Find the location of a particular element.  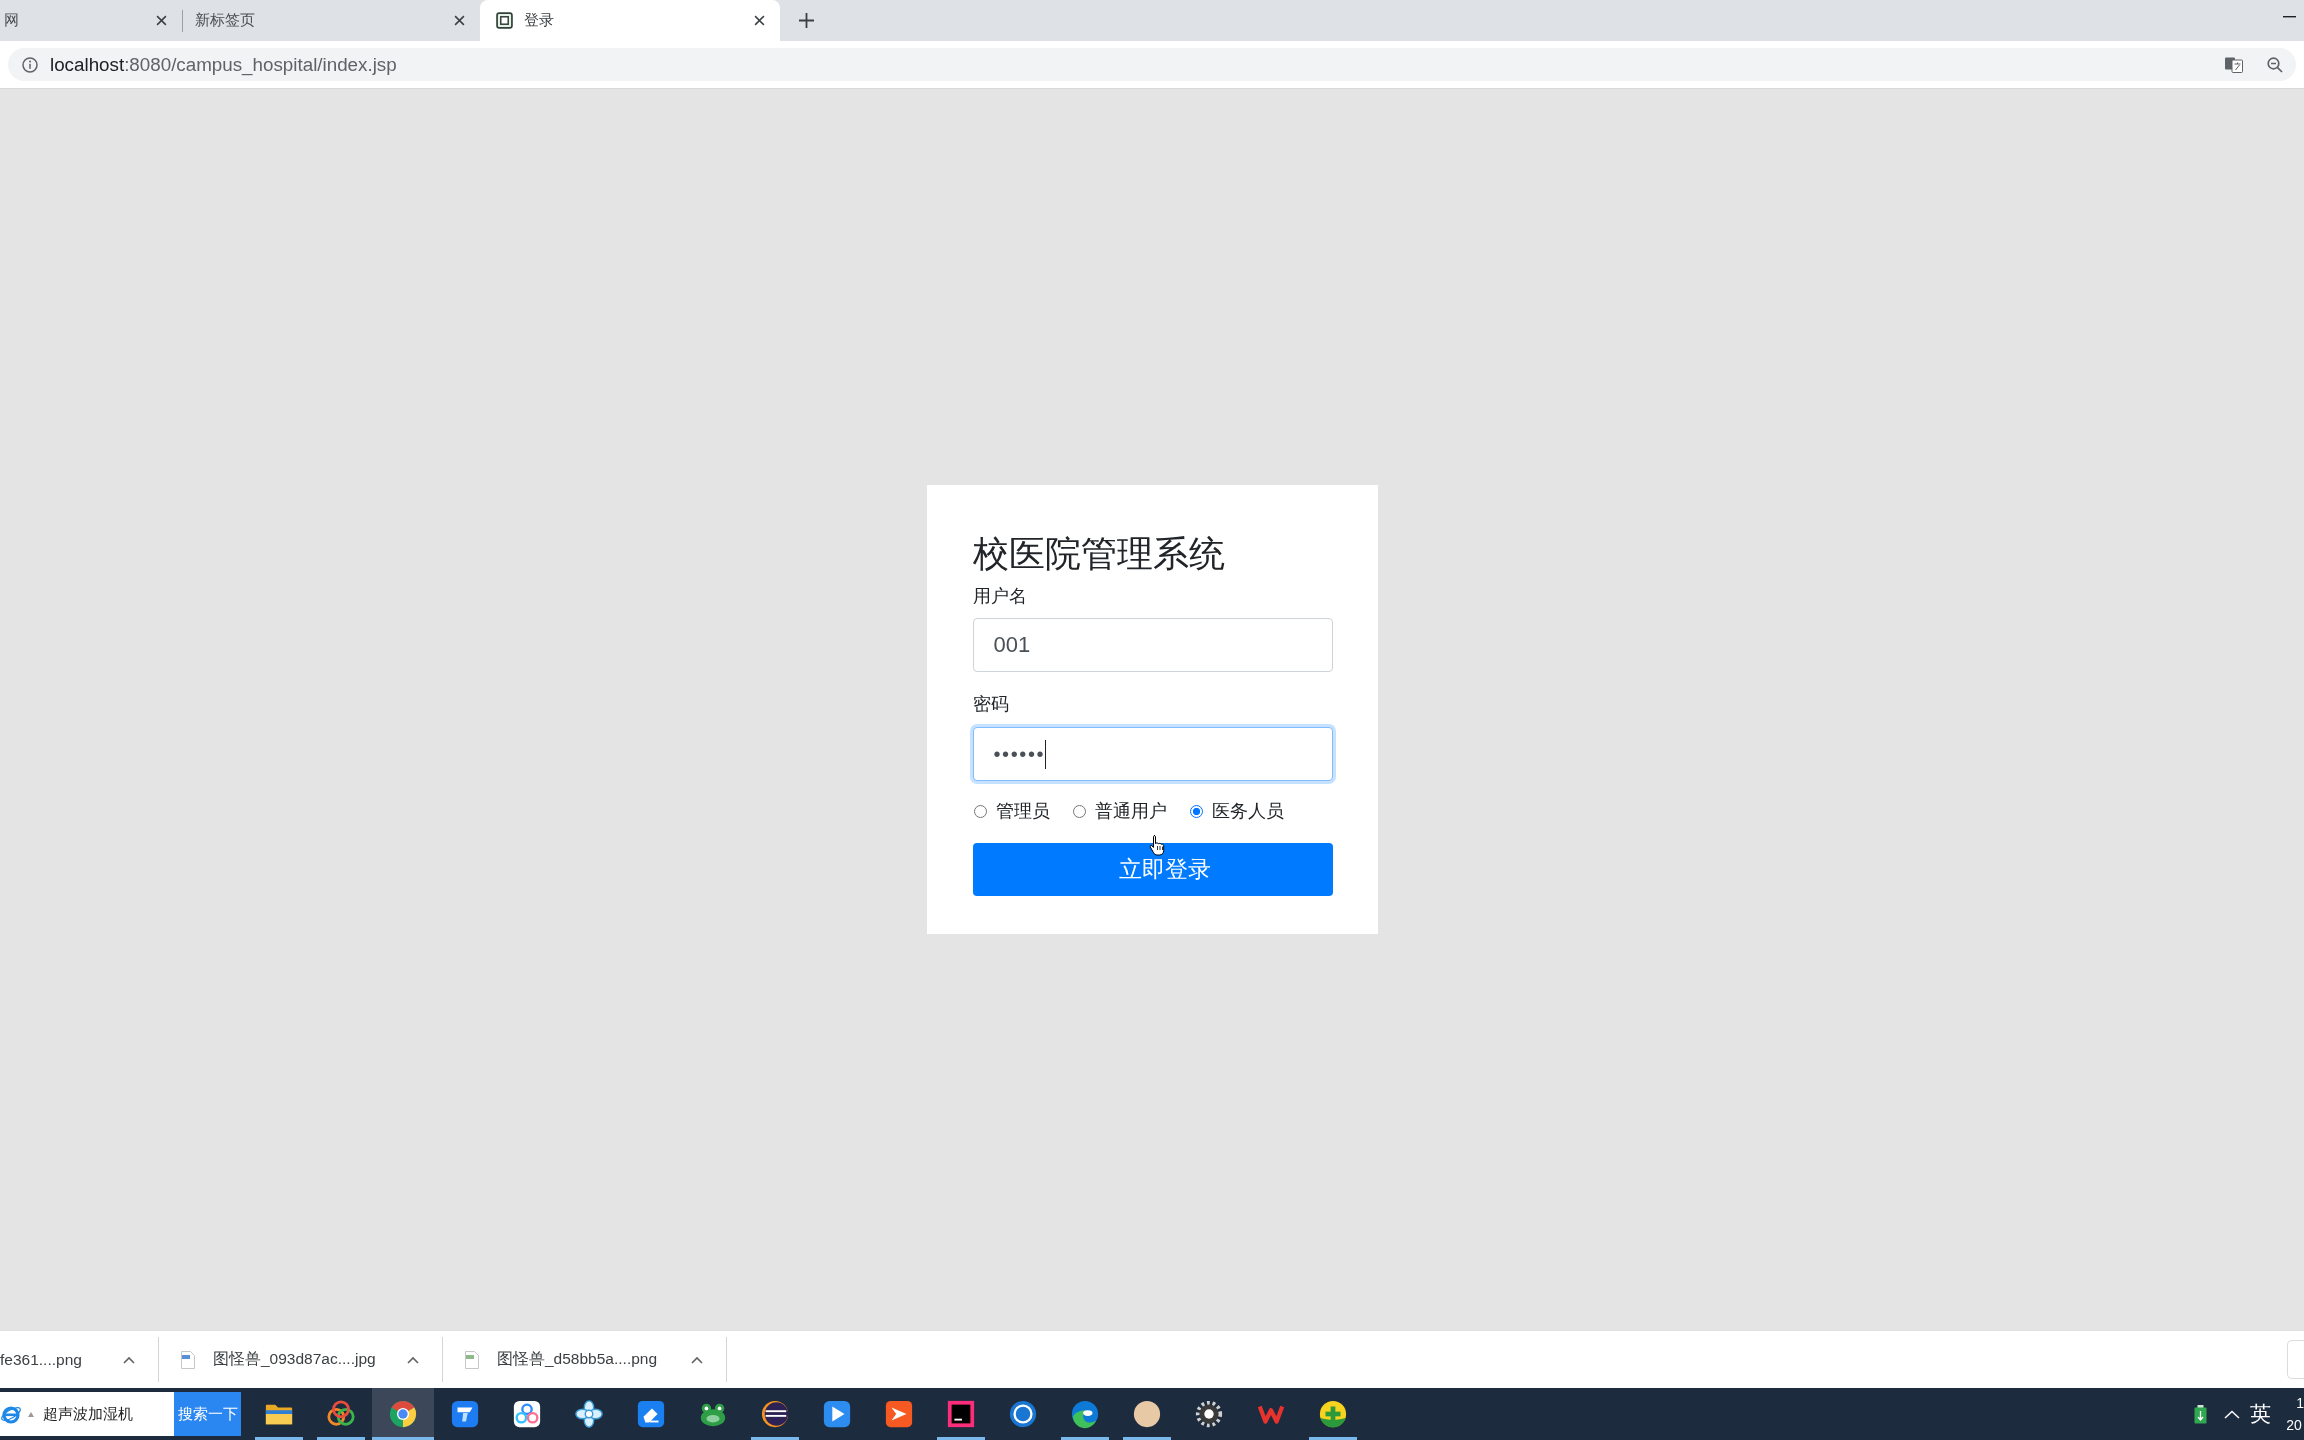

flower-icon is located at coordinates (589, 1414).